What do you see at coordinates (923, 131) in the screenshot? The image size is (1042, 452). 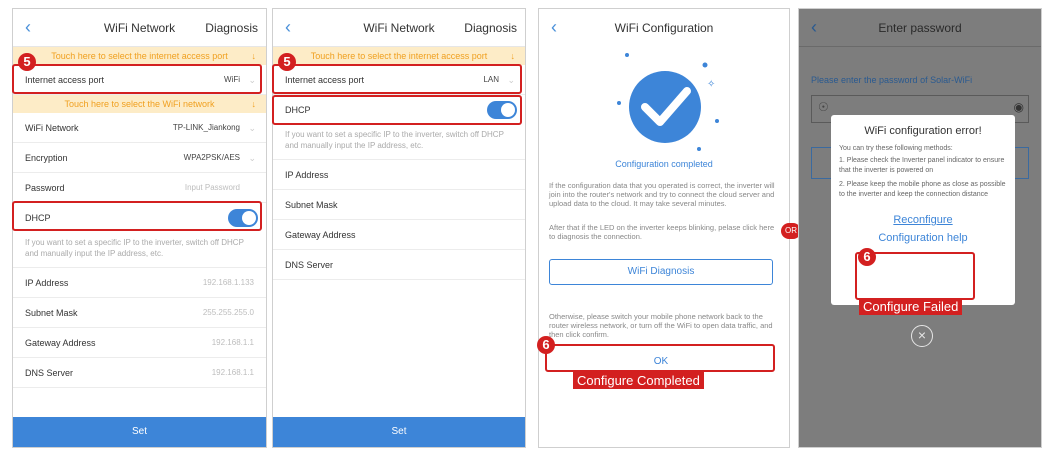 I see `dialog-title: WiFi configuration error!` at bounding box center [923, 131].